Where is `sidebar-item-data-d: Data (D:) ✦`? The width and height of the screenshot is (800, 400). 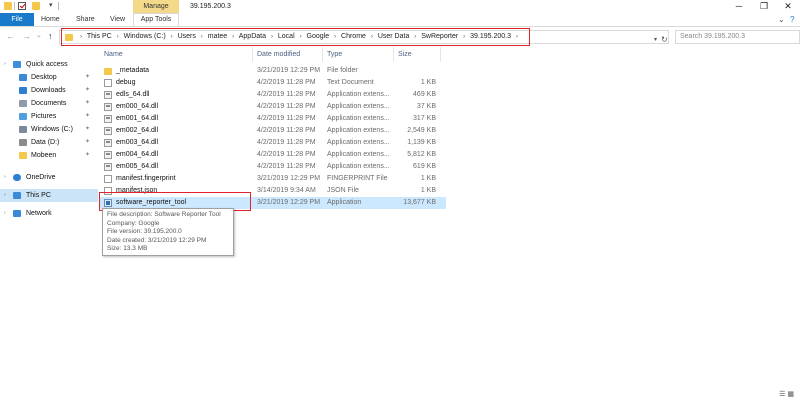
sidebar-item-data-d: Data (D:) ✦ is located at coordinates (49, 142).